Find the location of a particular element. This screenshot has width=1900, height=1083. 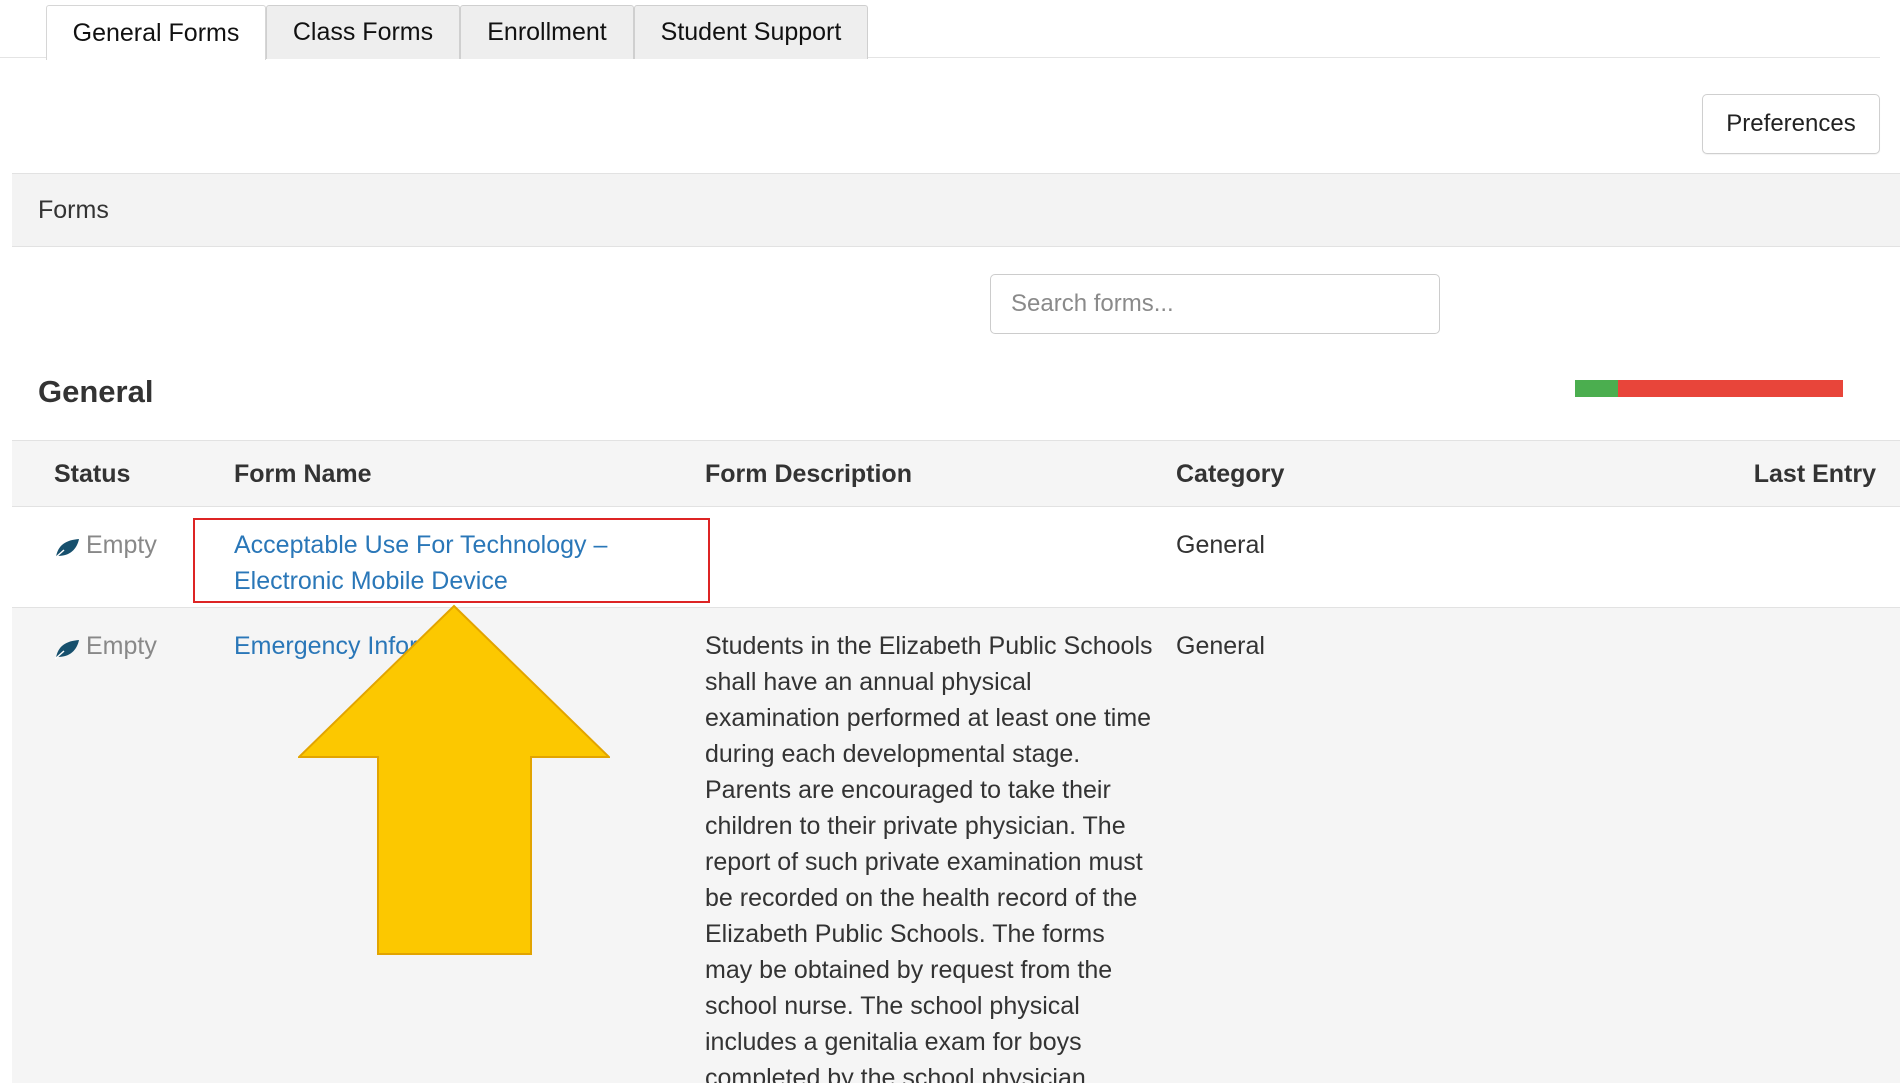

forms-panel-title: Forms is located at coordinates (73, 209).